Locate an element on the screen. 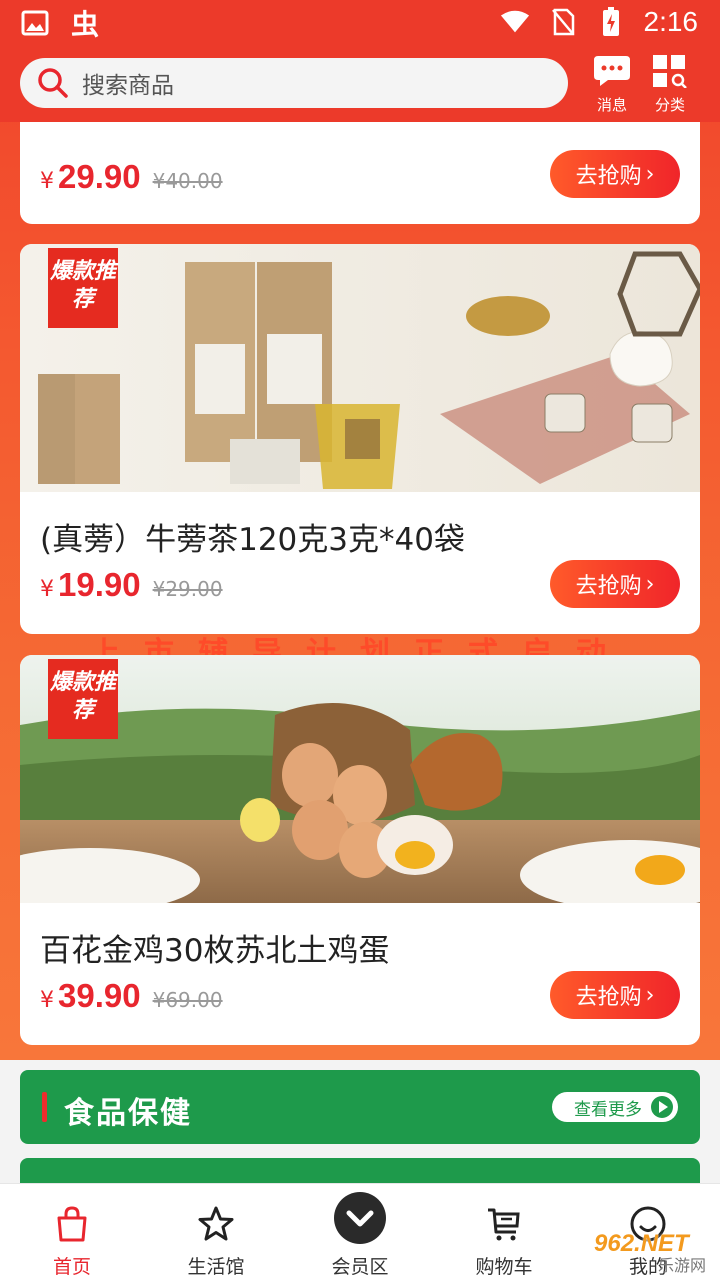 The image size is (720, 1281). app-header: 搜索商品 消息 分类 is located at coordinates (360, 86).